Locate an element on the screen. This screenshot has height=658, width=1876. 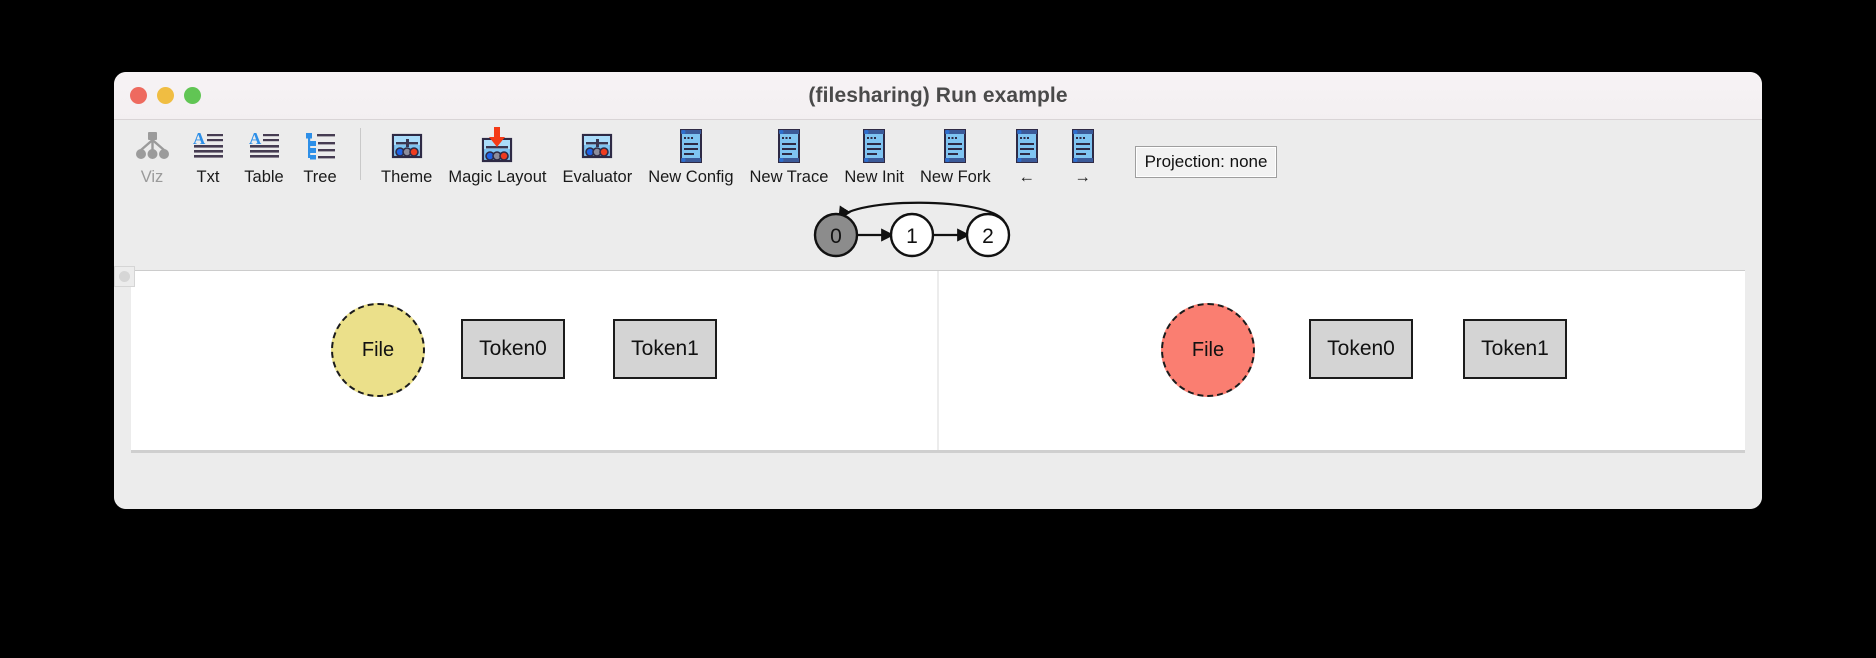
magic-layout-icon is located at coordinates (497, 146).